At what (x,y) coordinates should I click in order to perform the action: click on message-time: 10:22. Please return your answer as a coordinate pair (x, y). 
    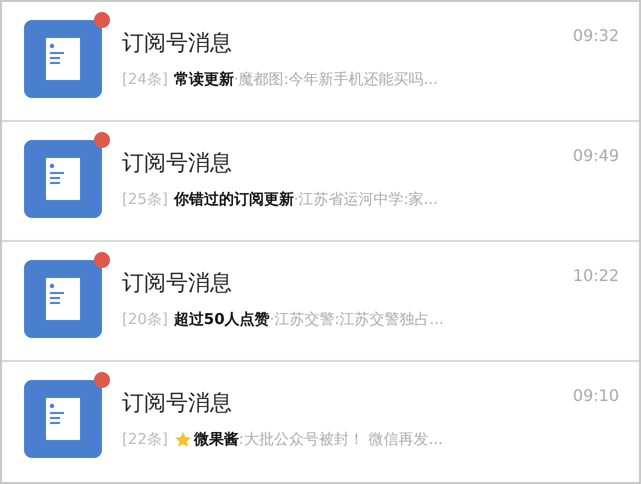
    Looking at the image, I should click on (595, 275).